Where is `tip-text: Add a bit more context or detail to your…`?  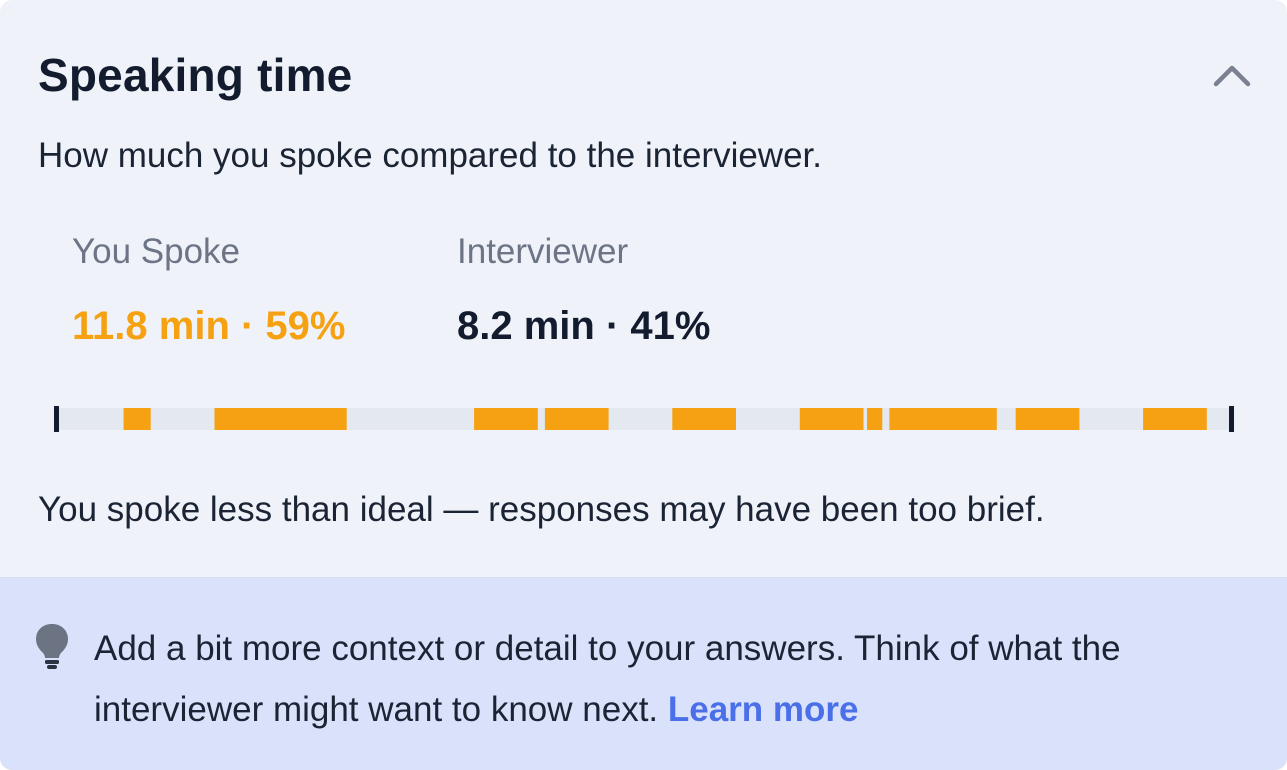 tip-text: Add a bit more context or detail to your… is located at coordinates (681, 679).